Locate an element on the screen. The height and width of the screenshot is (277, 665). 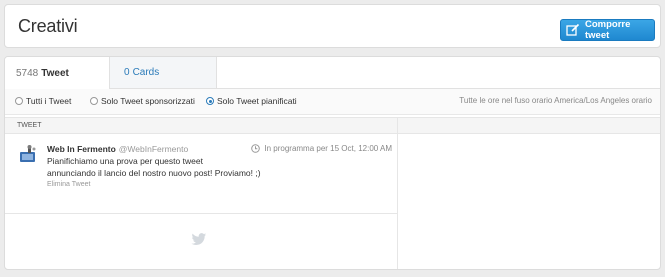
filter-scheduled-tweets: Solo Tweet pianificati is located at coordinates (251, 101).